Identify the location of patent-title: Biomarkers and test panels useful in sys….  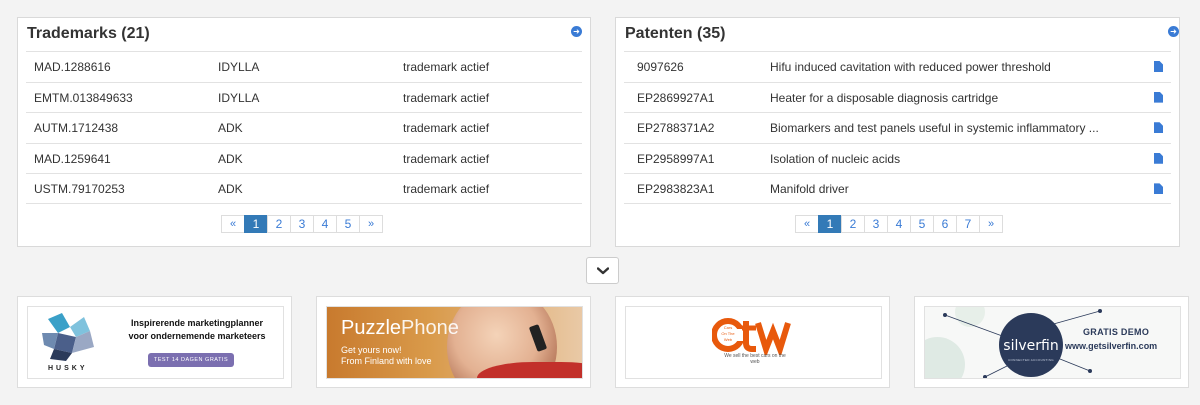
(934, 128).